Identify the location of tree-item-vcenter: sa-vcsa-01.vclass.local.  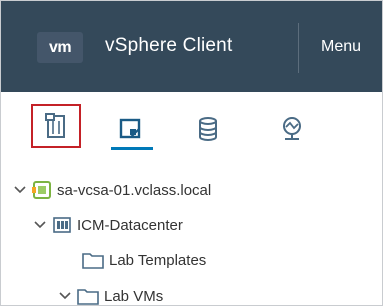
(112, 190).